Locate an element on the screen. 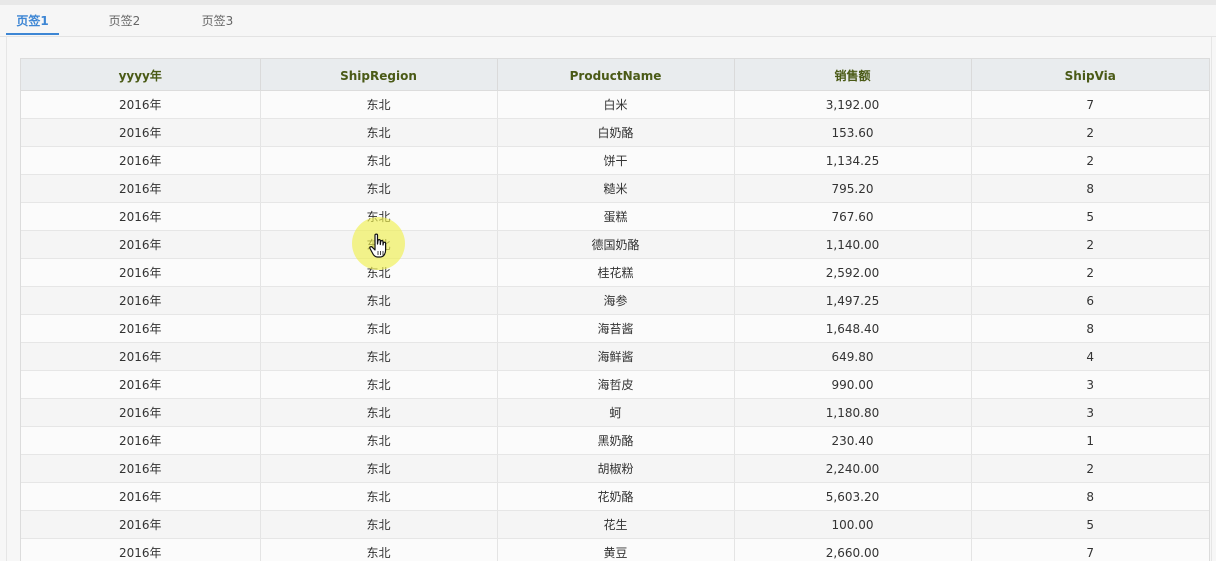 This screenshot has width=1216, height=561. cell-sales: 1,140.00 is located at coordinates (853, 244).